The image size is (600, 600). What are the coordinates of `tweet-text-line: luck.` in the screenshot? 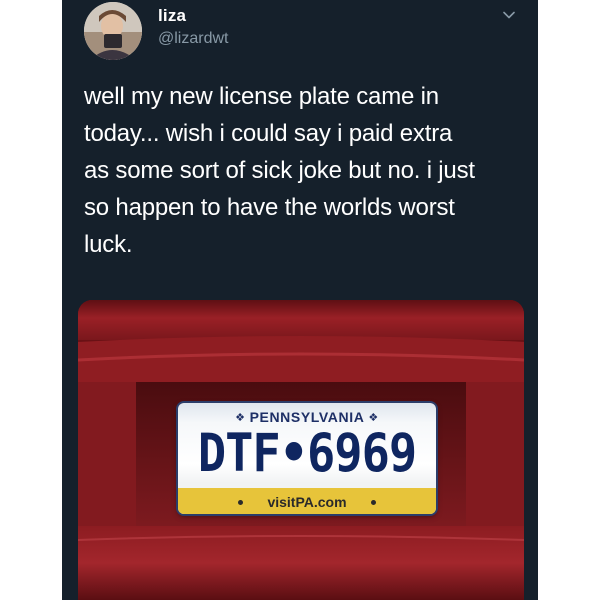 It's located at (108, 244).